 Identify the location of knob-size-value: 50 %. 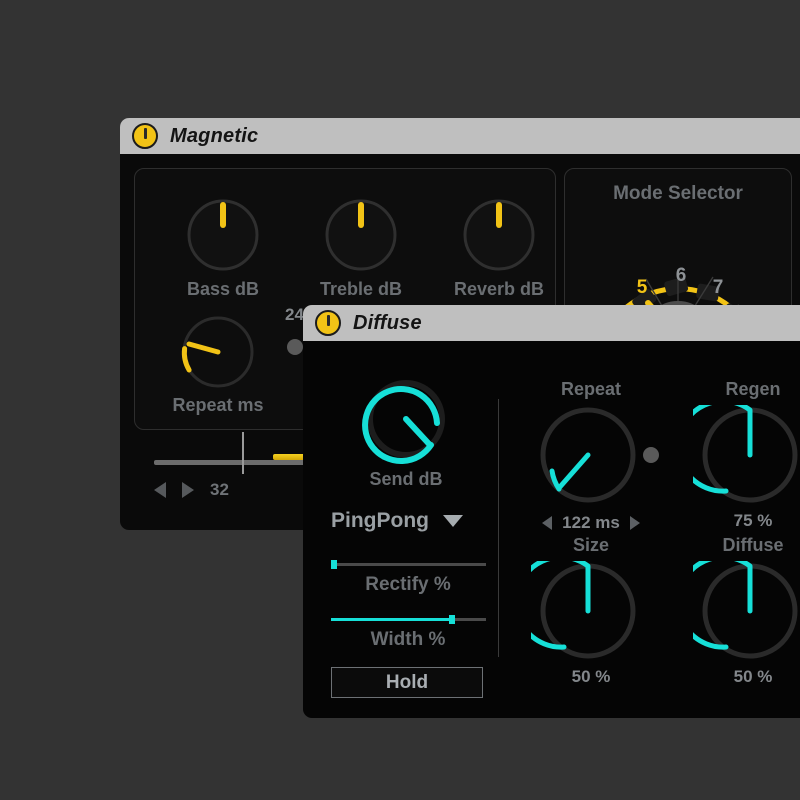
(591, 676).